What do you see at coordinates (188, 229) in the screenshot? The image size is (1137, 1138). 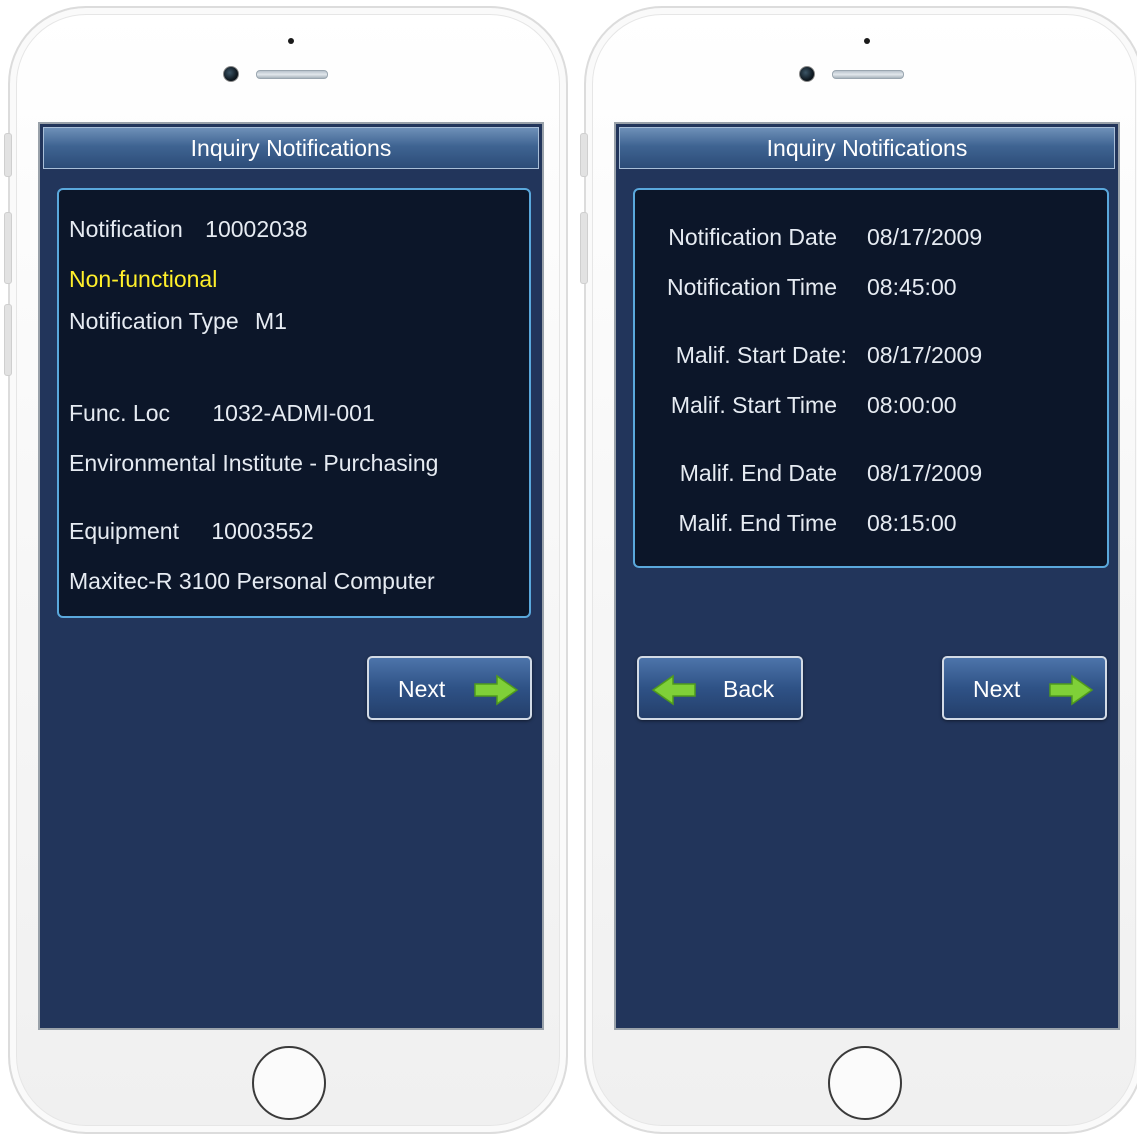 I see `notification-row: Notification 10002038` at bounding box center [188, 229].